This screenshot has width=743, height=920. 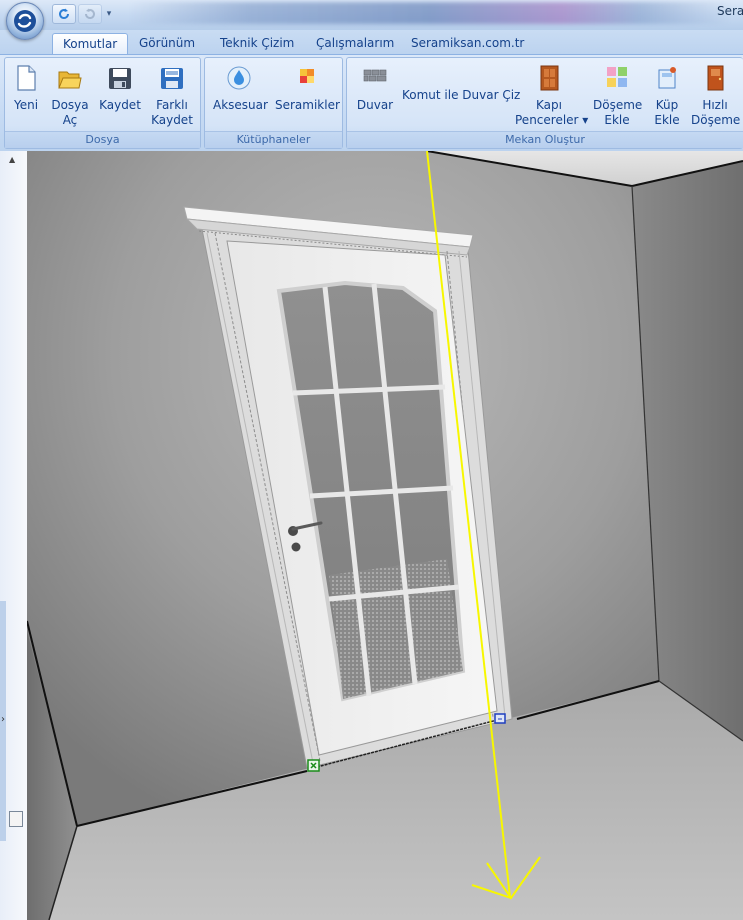 I want to click on tab-seramiksan: Seramiksan.com.tr, so click(x=467, y=43).